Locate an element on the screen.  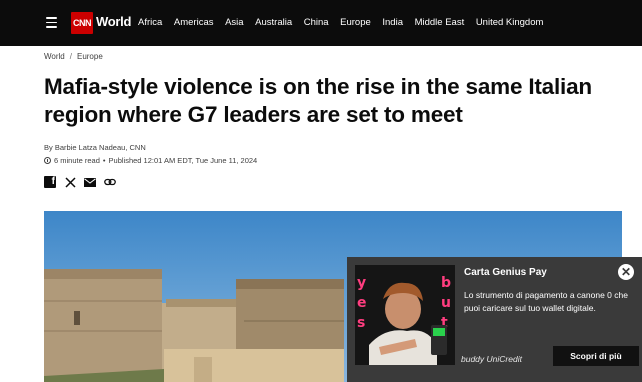
svg-text: u is located at coordinates (446, 303).